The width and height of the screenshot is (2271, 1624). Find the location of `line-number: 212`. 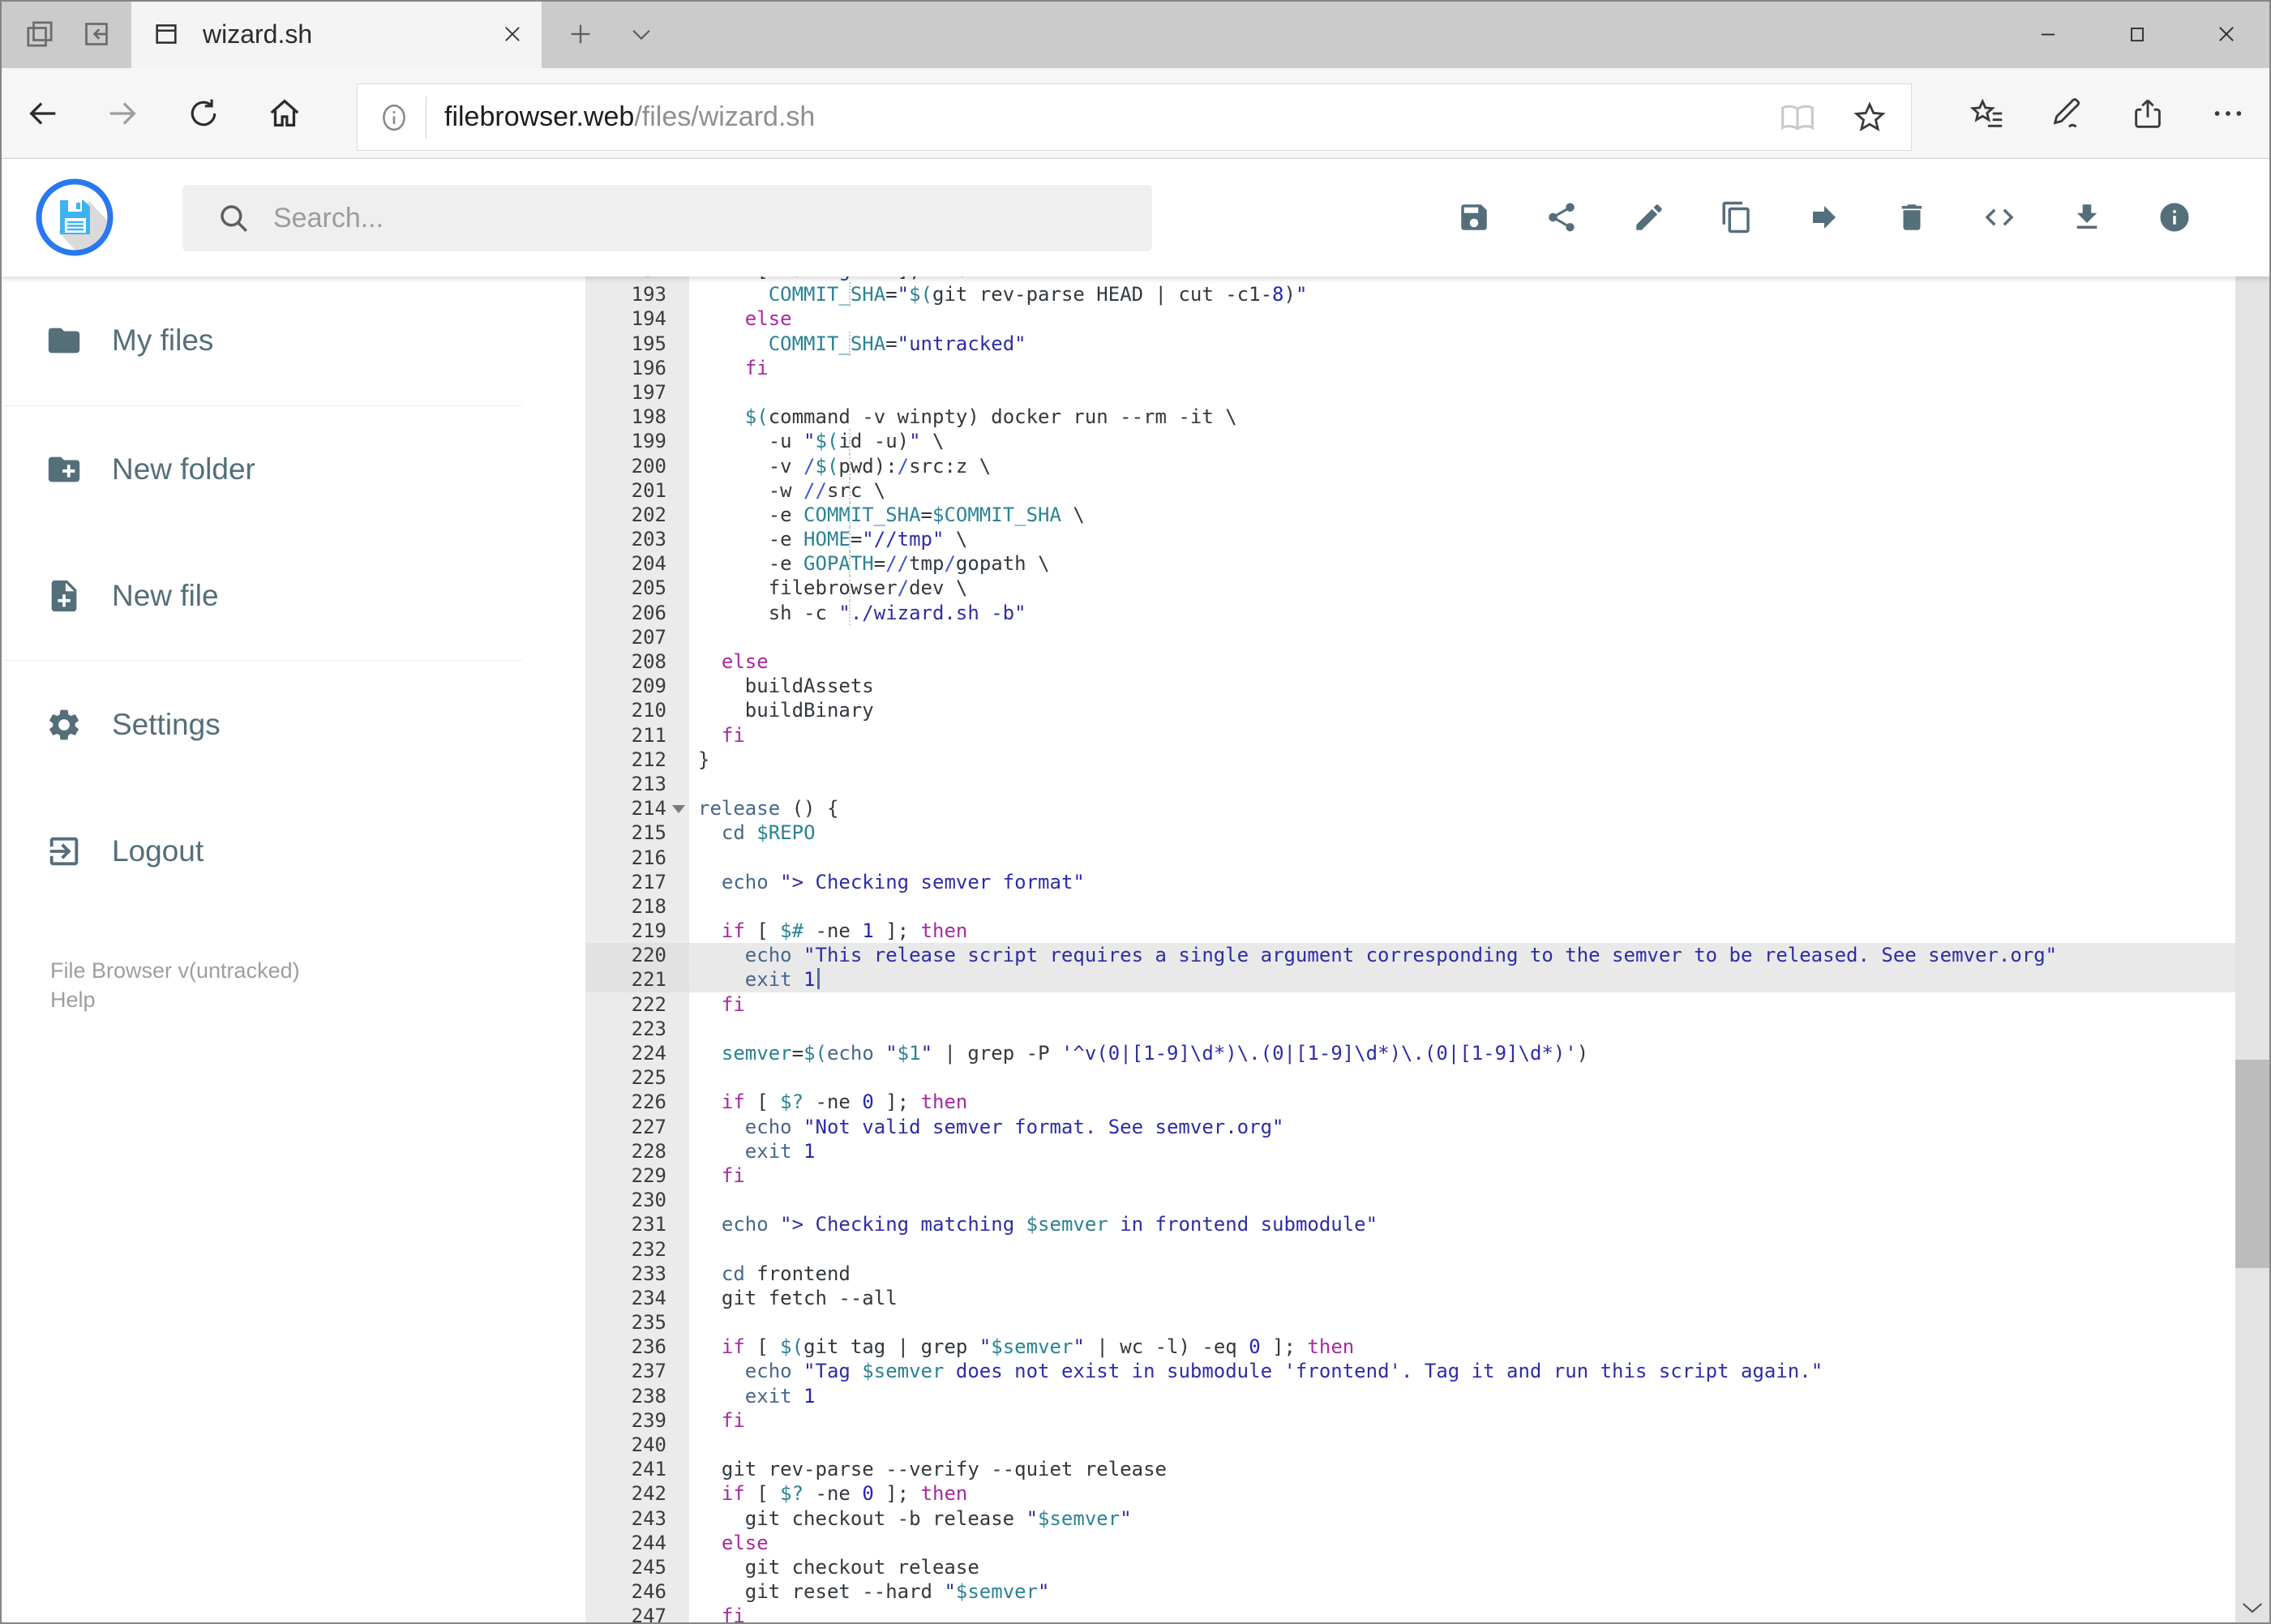

line-number: 212 is located at coordinates (637, 760).